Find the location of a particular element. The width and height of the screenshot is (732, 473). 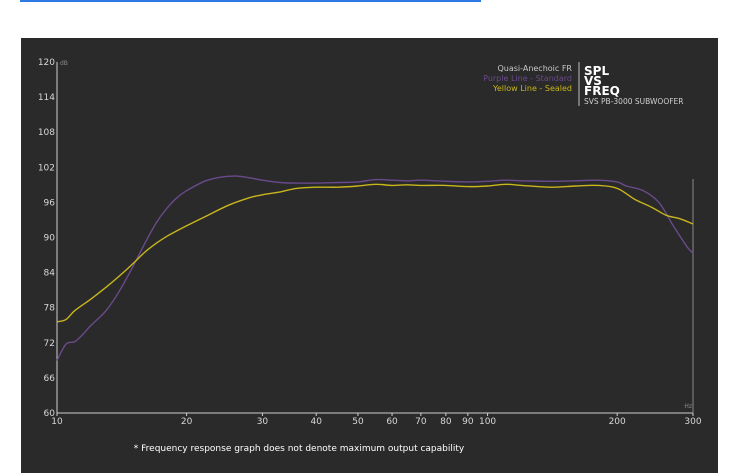

y-tick-label: 108 is located at coordinates (46, 133).